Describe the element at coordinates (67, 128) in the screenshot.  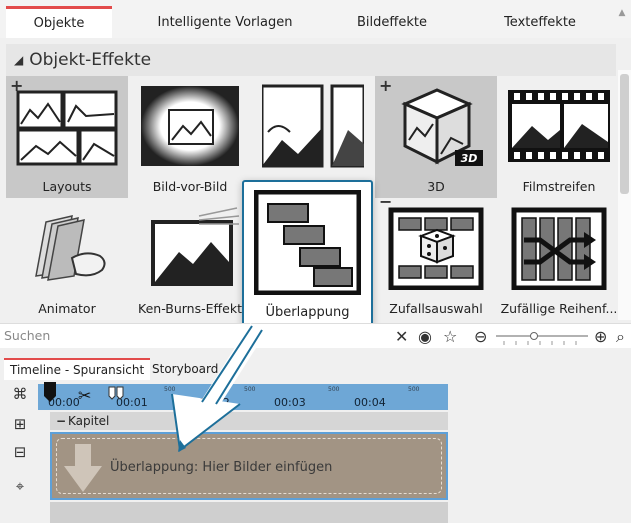
I see `layouts-icon` at that location.